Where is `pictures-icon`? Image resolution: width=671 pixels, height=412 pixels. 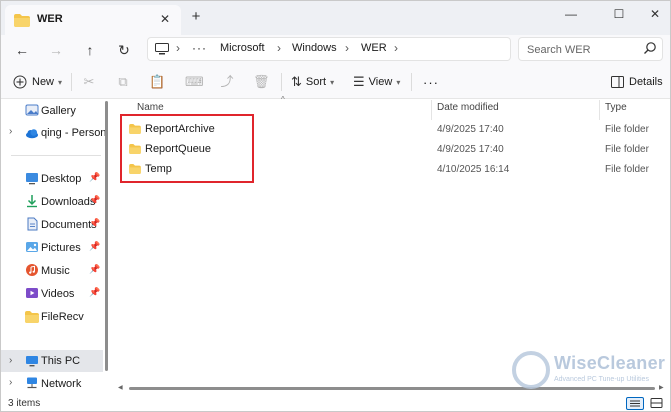 pictures-icon is located at coordinates (32, 247).